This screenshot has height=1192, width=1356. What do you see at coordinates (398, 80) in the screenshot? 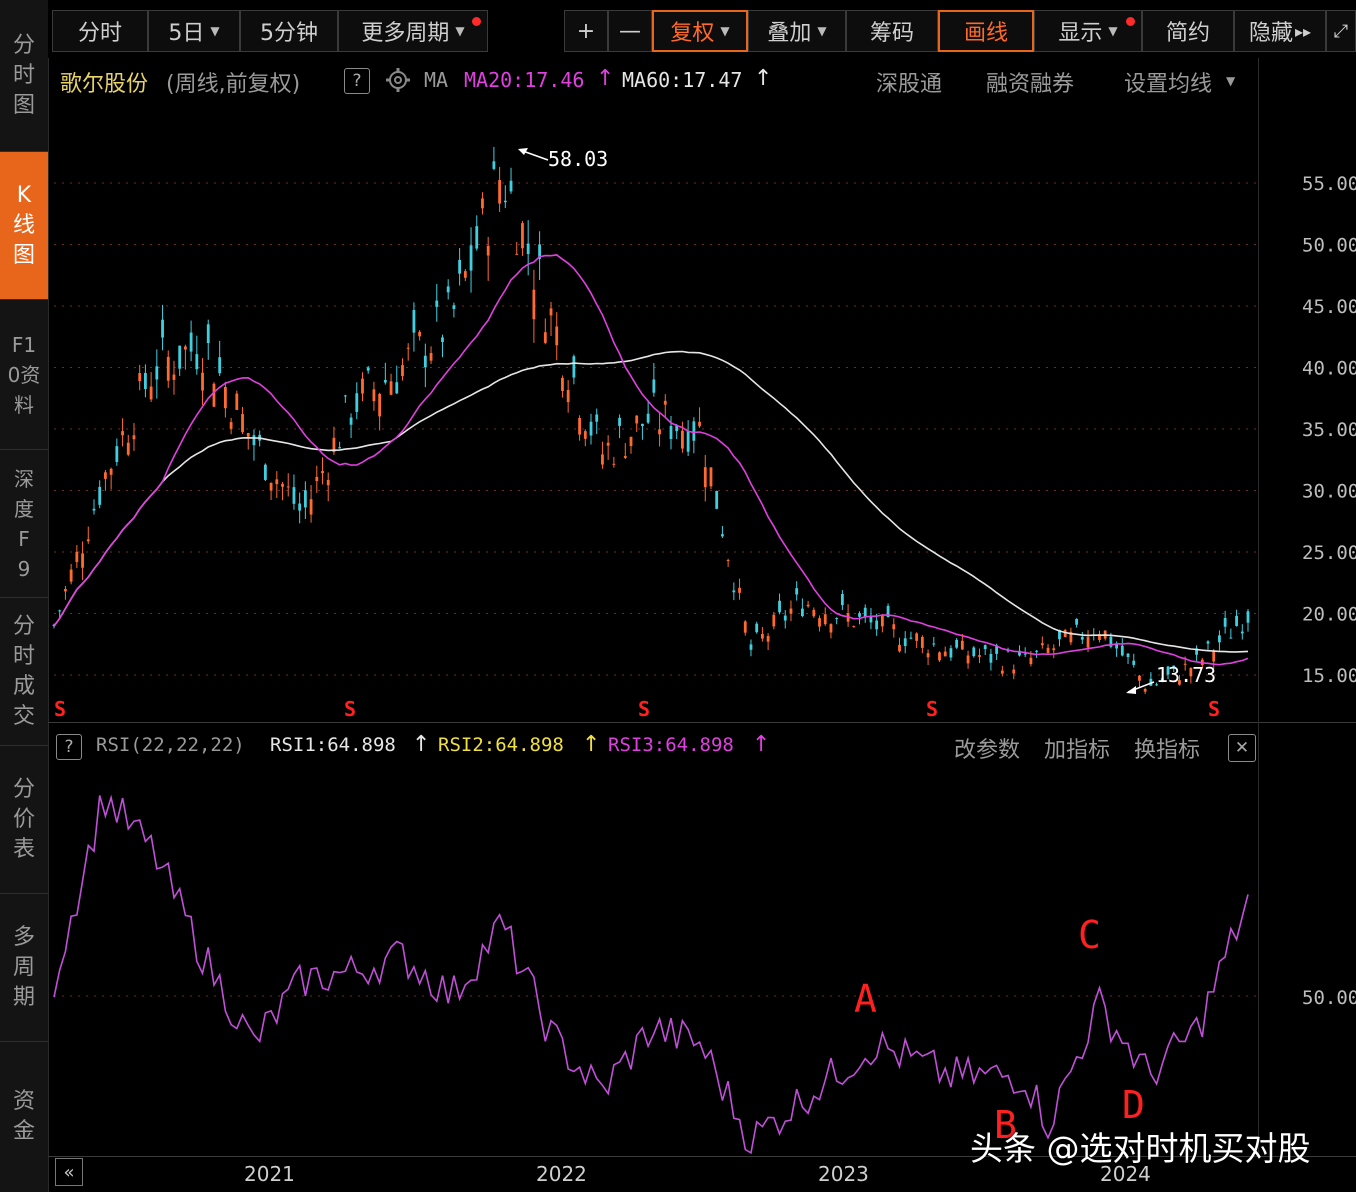
I see `gear-icon` at bounding box center [398, 80].